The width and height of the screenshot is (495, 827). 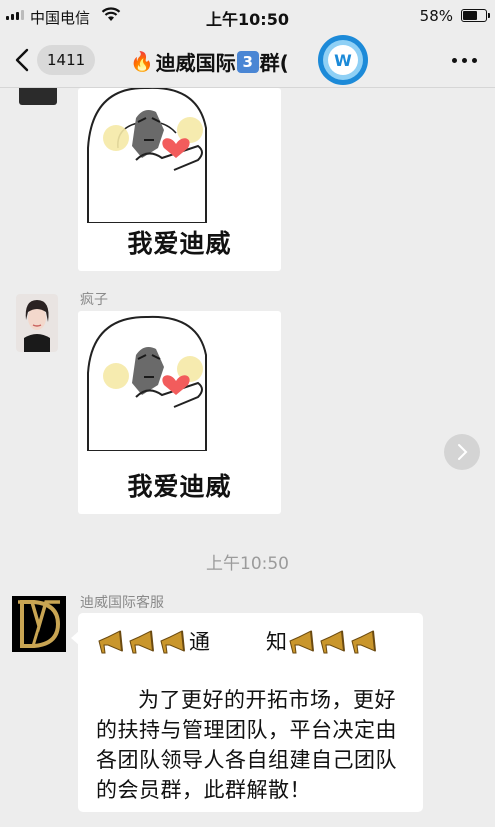 I want to click on title-text-1: 迪威国际, so click(x=195, y=63).